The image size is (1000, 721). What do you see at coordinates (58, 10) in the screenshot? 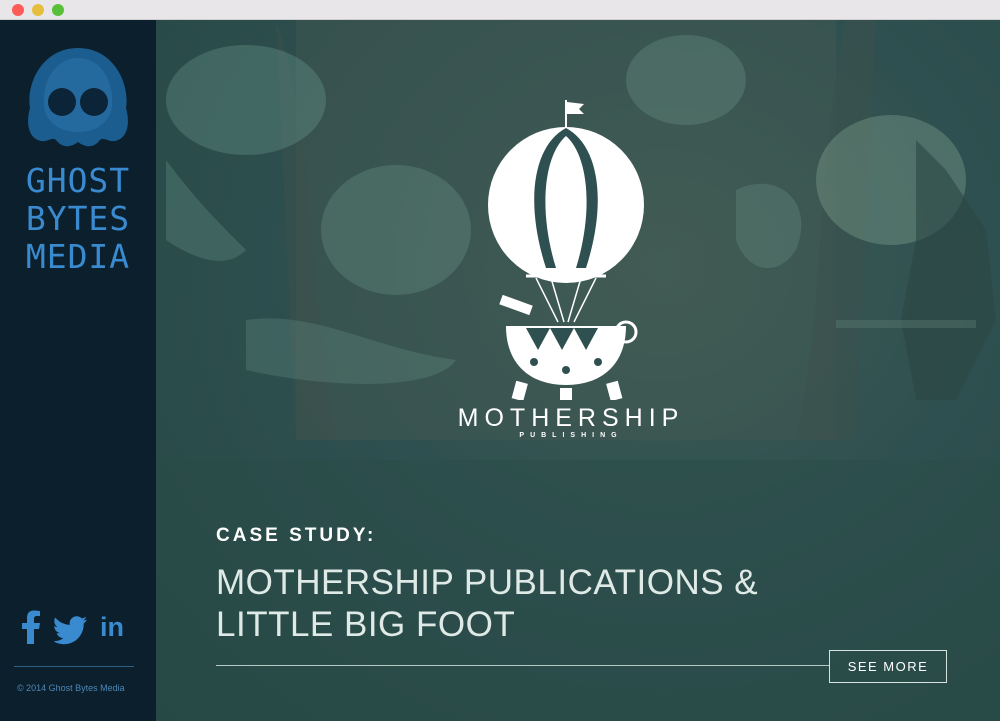
I see `maximize-window-button` at bounding box center [58, 10].